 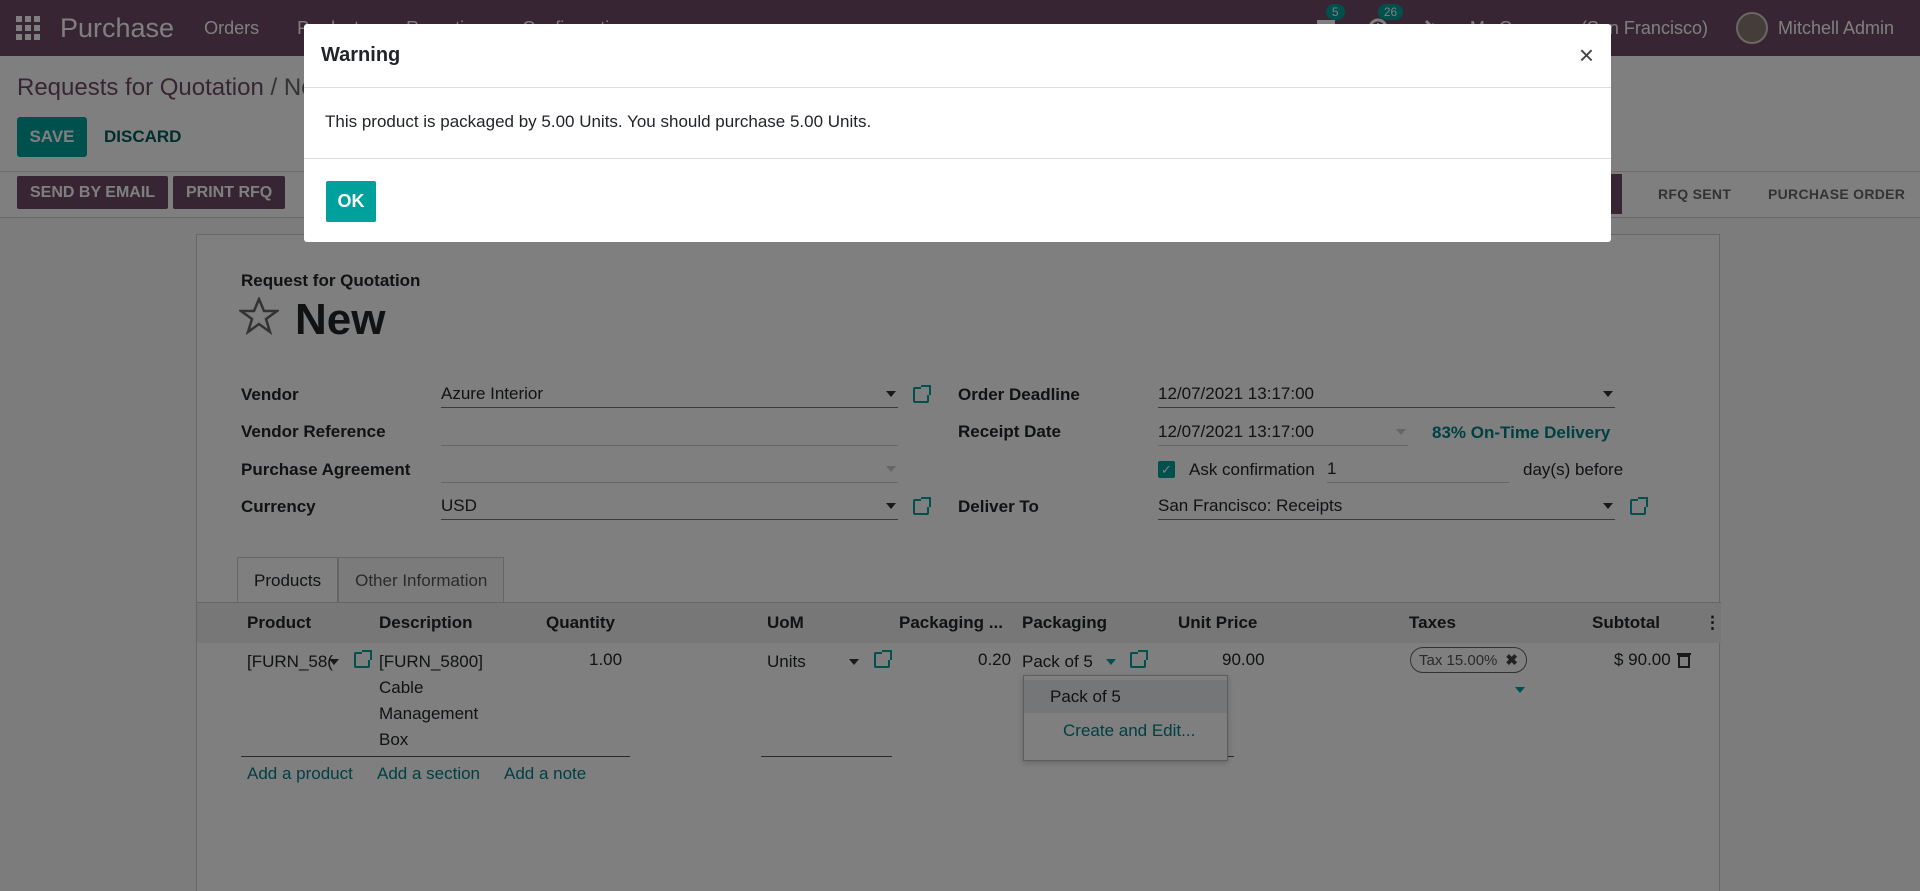 I want to click on dialog-header: Warning ×, so click(x=957, y=56).